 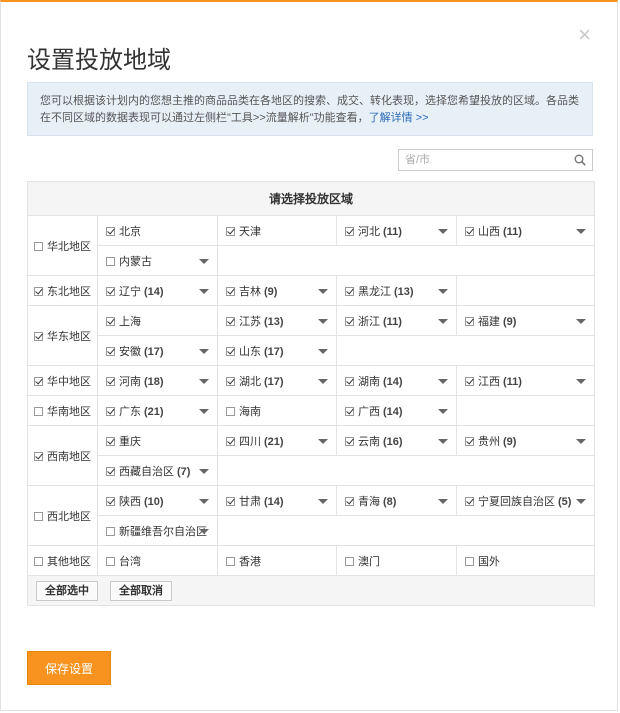 What do you see at coordinates (277, 230) in the screenshot?
I see `province-cell: 天津` at bounding box center [277, 230].